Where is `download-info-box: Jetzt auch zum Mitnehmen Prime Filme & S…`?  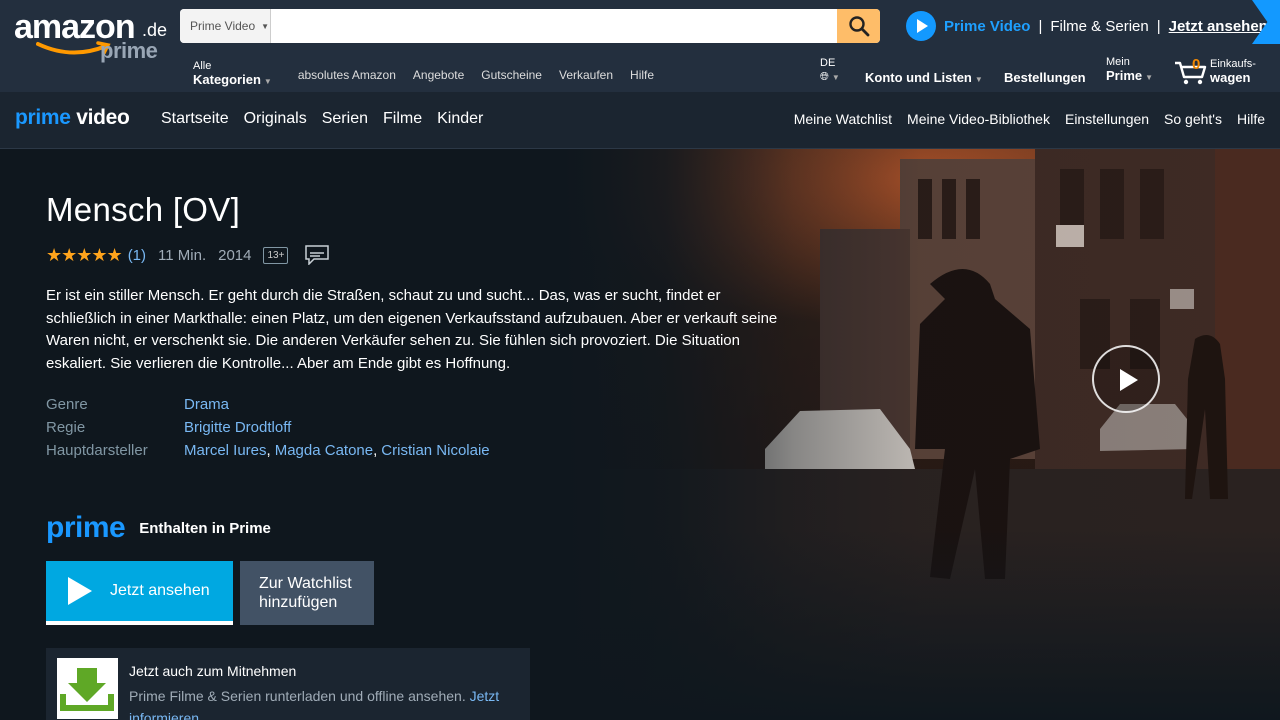 download-info-box: Jetzt auch zum Mitnehmen Prime Filme & S… is located at coordinates (288, 684).